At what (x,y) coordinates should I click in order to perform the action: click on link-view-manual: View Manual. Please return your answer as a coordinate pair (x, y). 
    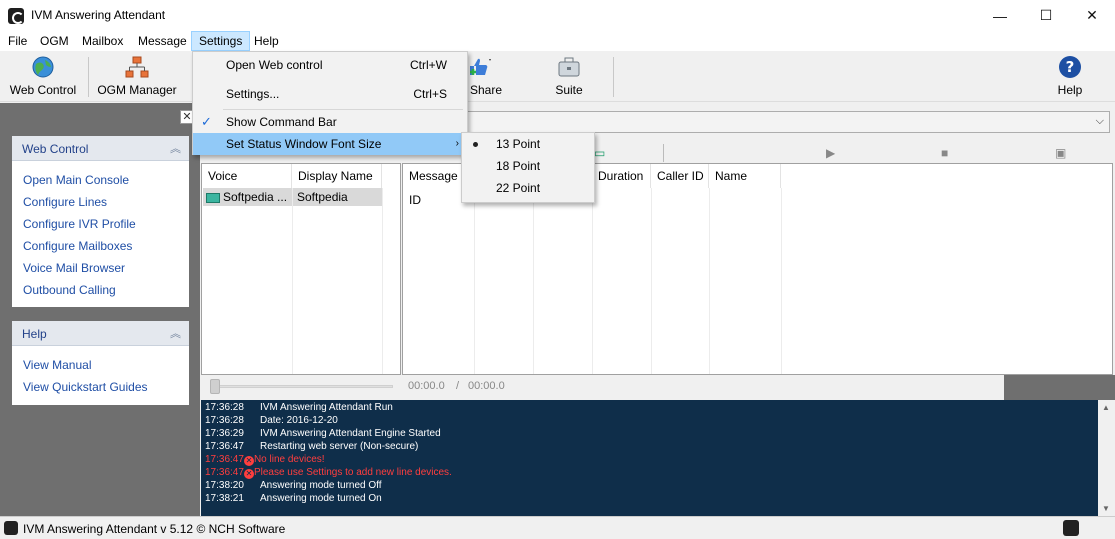
    Looking at the image, I should click on (100, 365).